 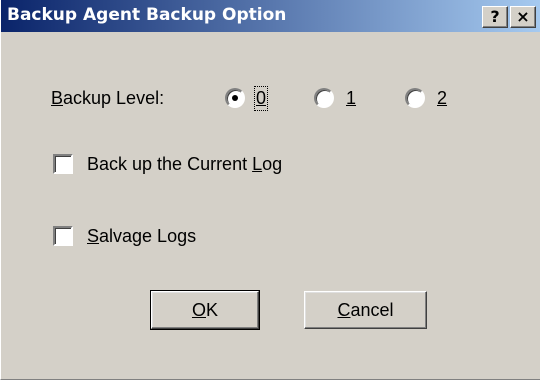 I want to click on cancel-button: Cancel, so click(x=365, y=310).